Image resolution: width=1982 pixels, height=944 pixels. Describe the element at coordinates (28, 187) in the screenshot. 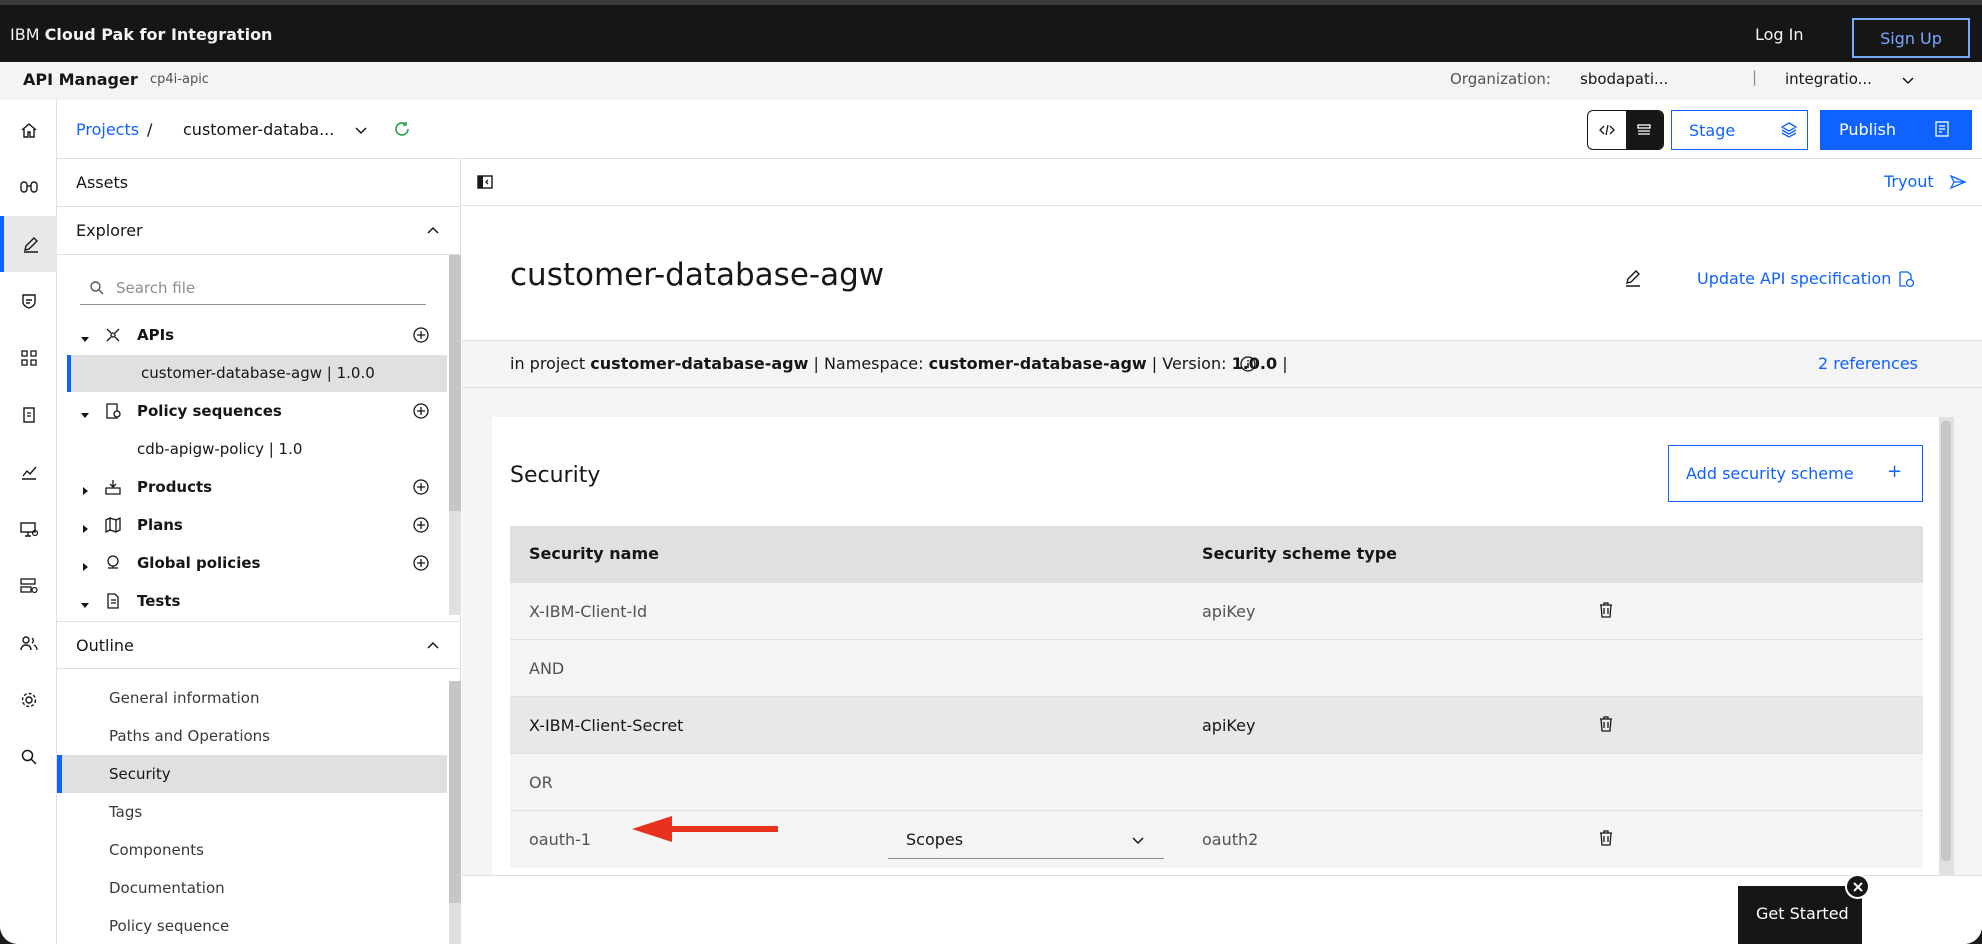

I see `binoculars-icon` at that location.